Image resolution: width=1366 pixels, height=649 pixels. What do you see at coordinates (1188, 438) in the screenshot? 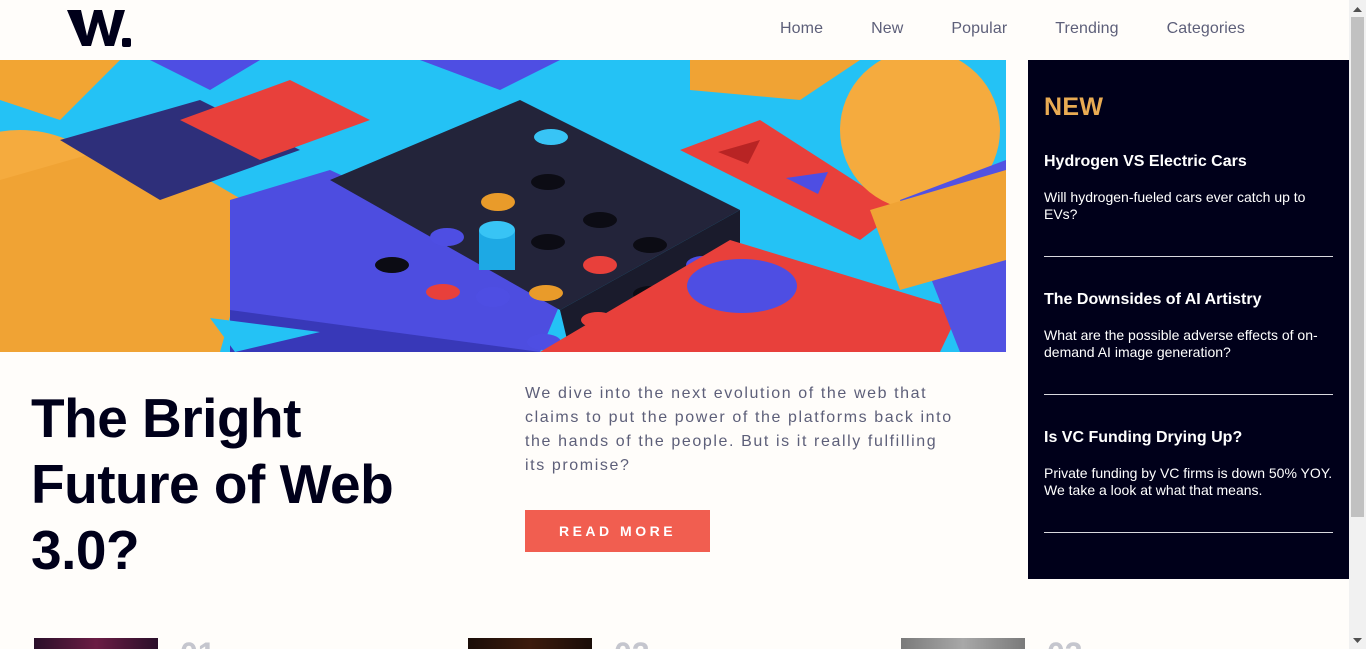
I see `news-item-title: Is VC Funding Drying Up?` at bounding box center [1188, 438].